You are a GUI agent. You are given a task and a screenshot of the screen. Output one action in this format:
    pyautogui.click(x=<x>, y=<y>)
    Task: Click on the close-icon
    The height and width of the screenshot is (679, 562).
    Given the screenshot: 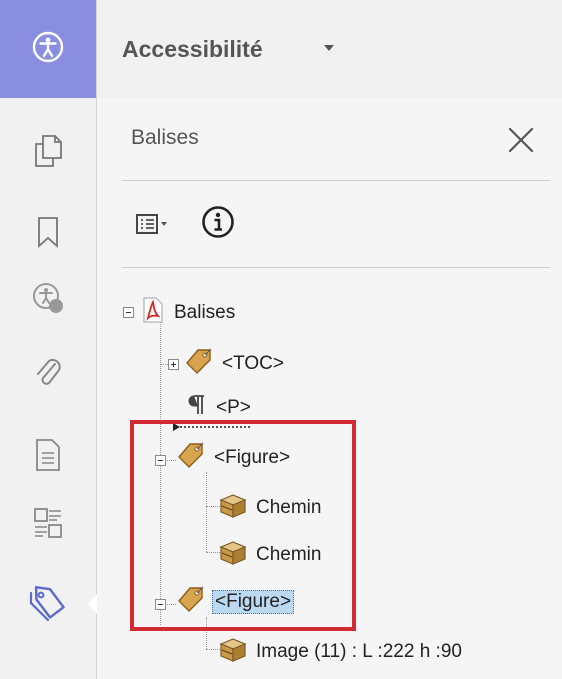 What is the action you would take?
    pyautogui.click(x=521, y=144)
    